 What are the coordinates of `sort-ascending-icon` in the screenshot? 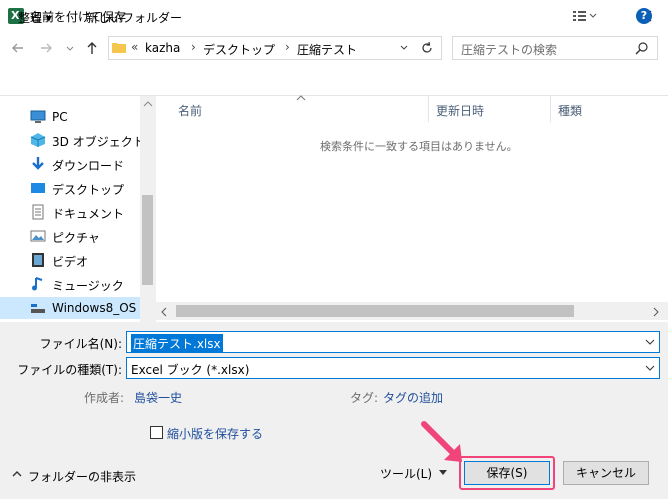 It's located at (301, 98).